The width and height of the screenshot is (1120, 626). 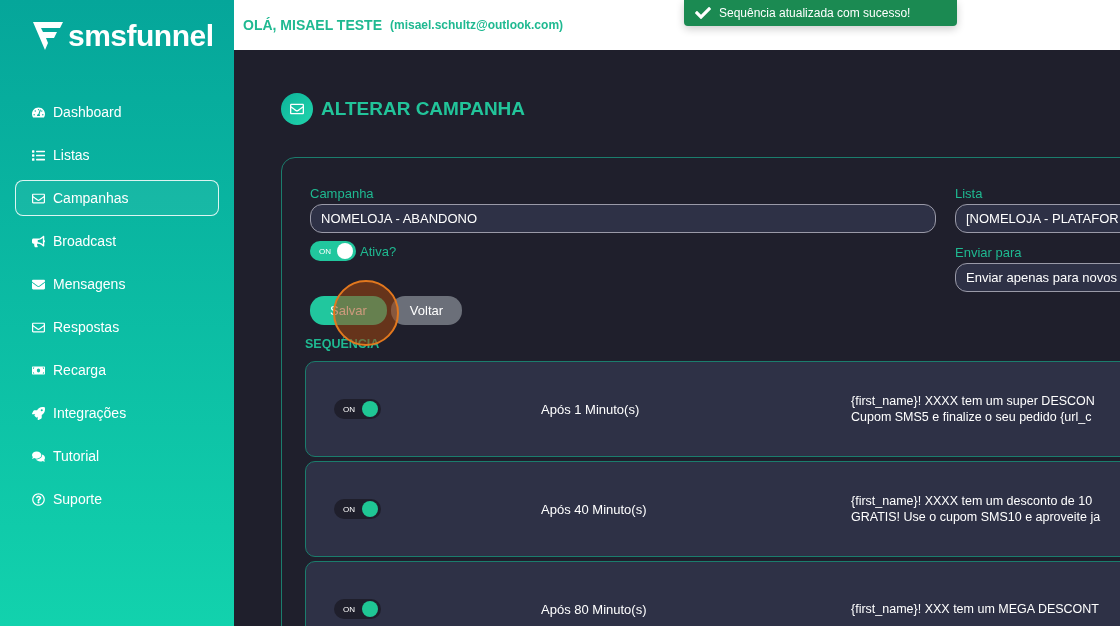 What do you see at coordinates (38, 241) in the screenshot?
I see `megaphone-icon` at bounding box center [38, 241].